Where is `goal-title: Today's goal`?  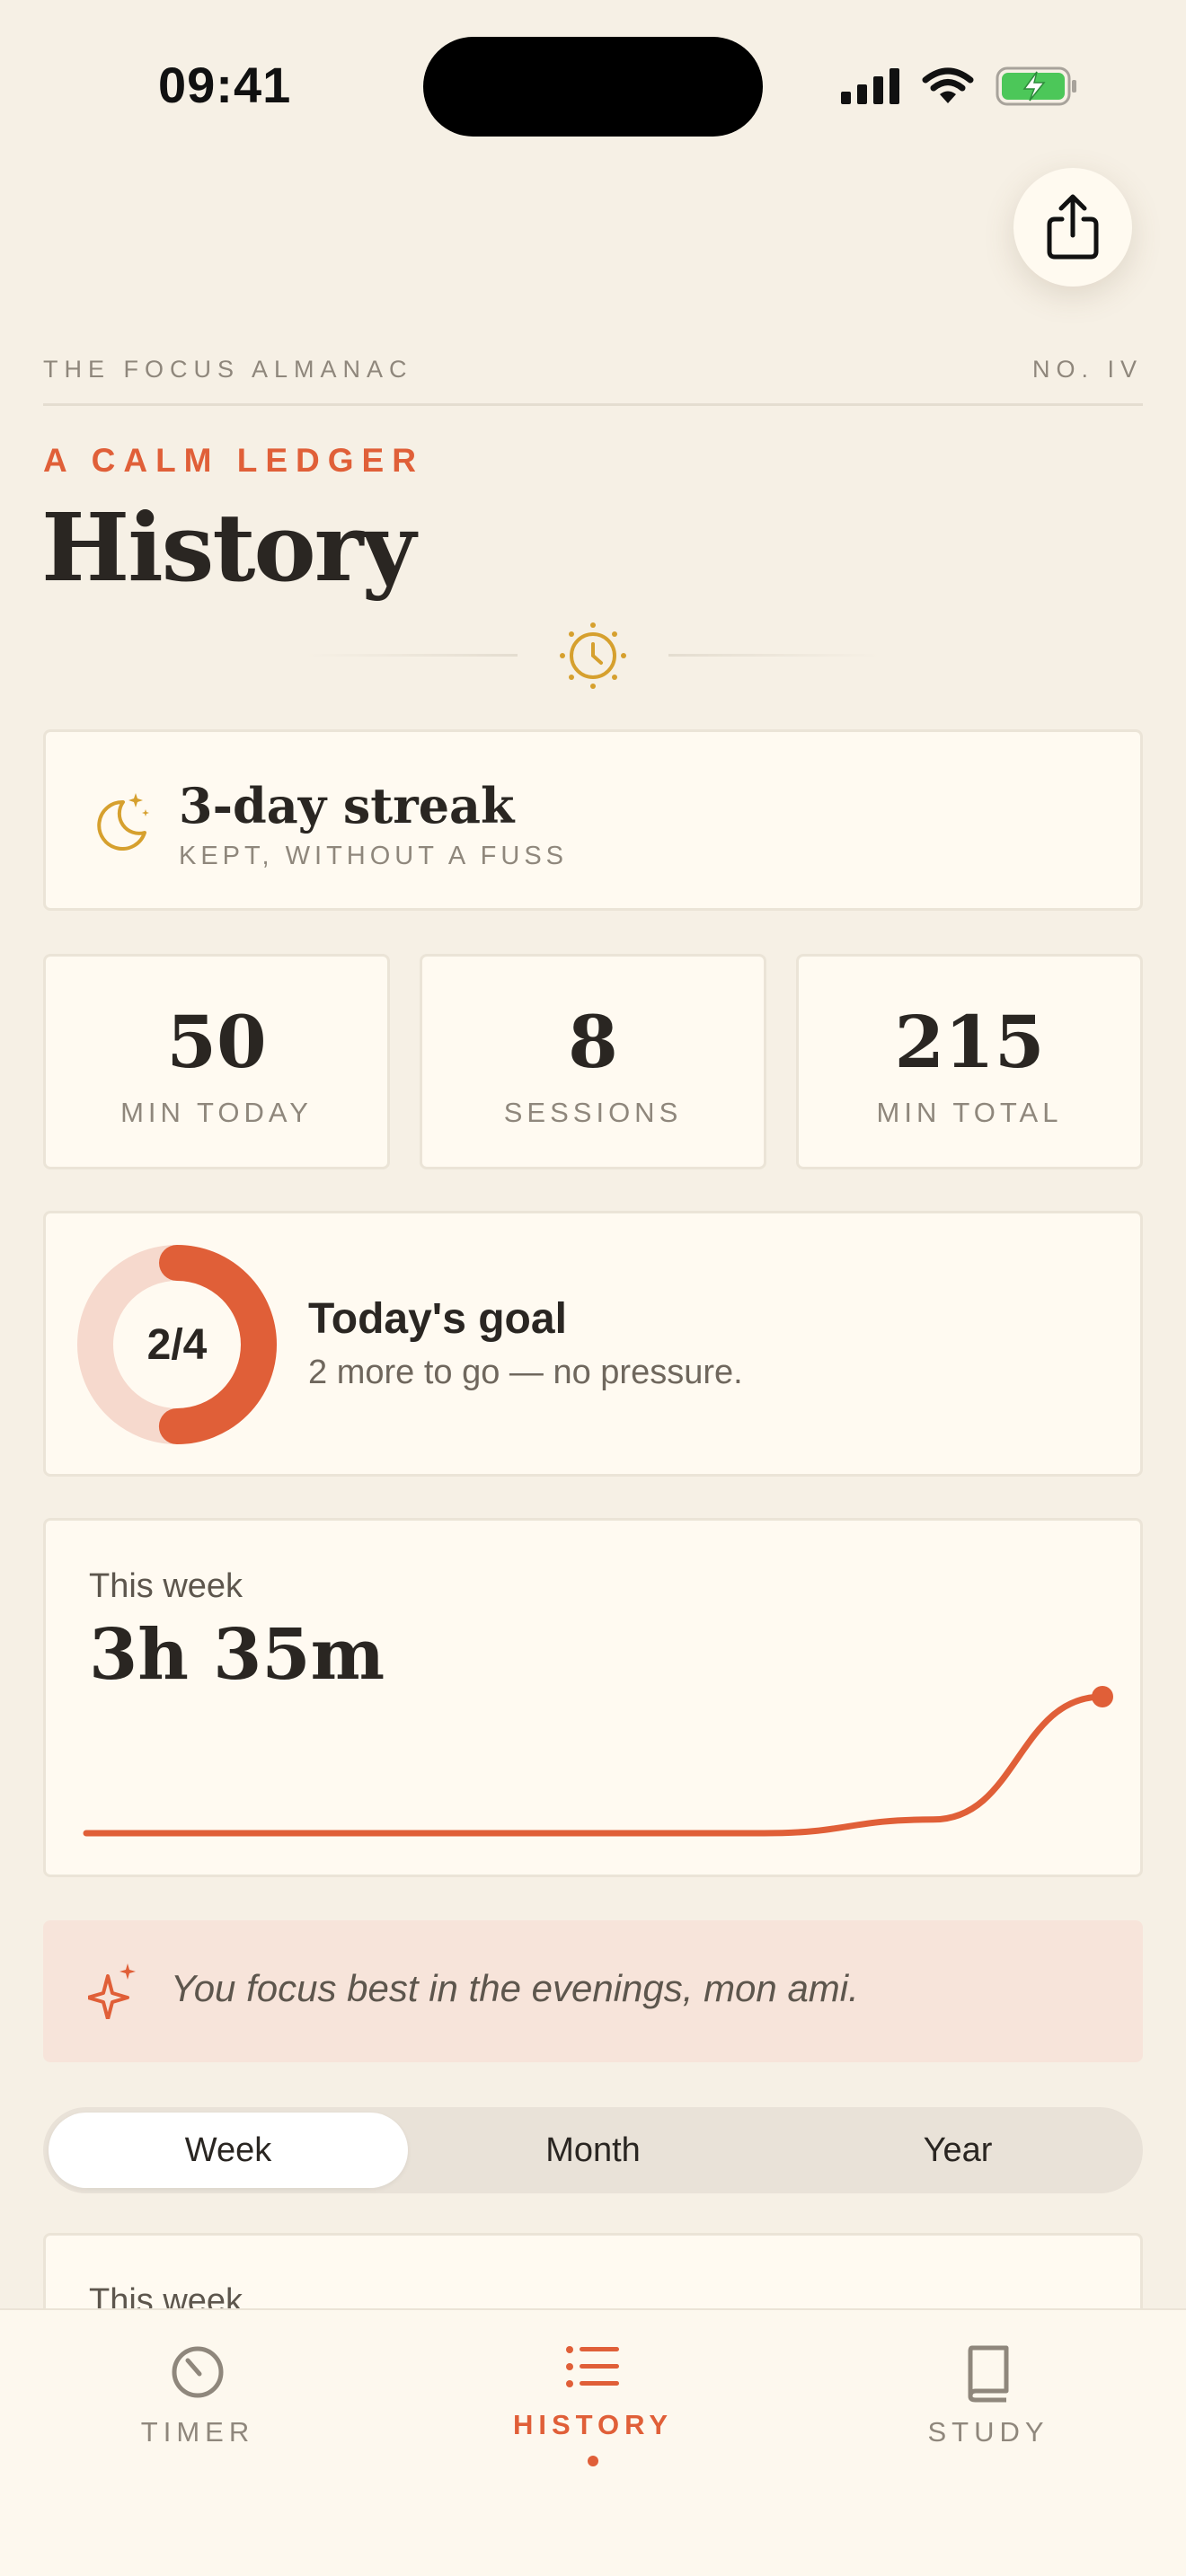
goal-title: Today's goal is located at coordinates (437, 1319).